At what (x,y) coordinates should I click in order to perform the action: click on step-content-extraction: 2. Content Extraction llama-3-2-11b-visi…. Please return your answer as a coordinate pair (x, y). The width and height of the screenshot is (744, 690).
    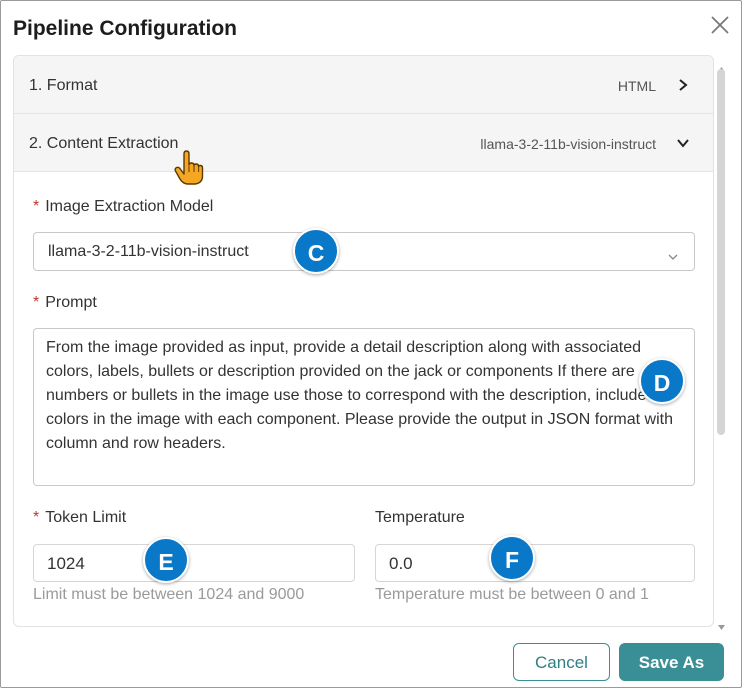
    Looking at the image, I should click on (363, 143).